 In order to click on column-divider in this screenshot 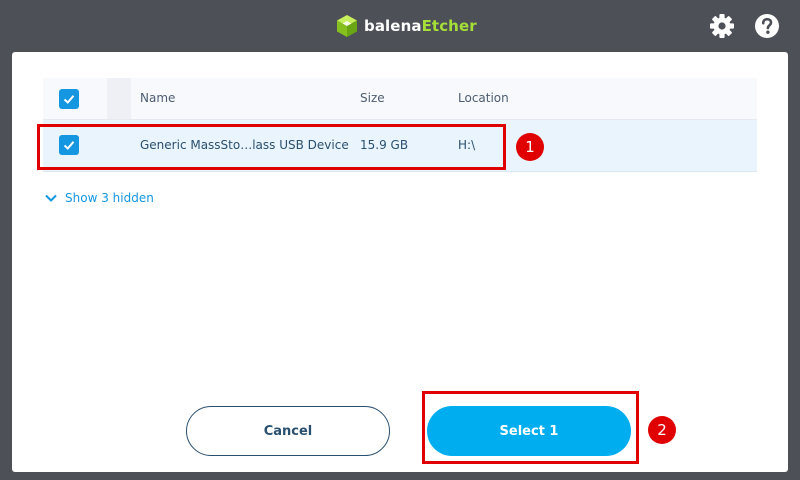, I will do `click(119, 98)`.